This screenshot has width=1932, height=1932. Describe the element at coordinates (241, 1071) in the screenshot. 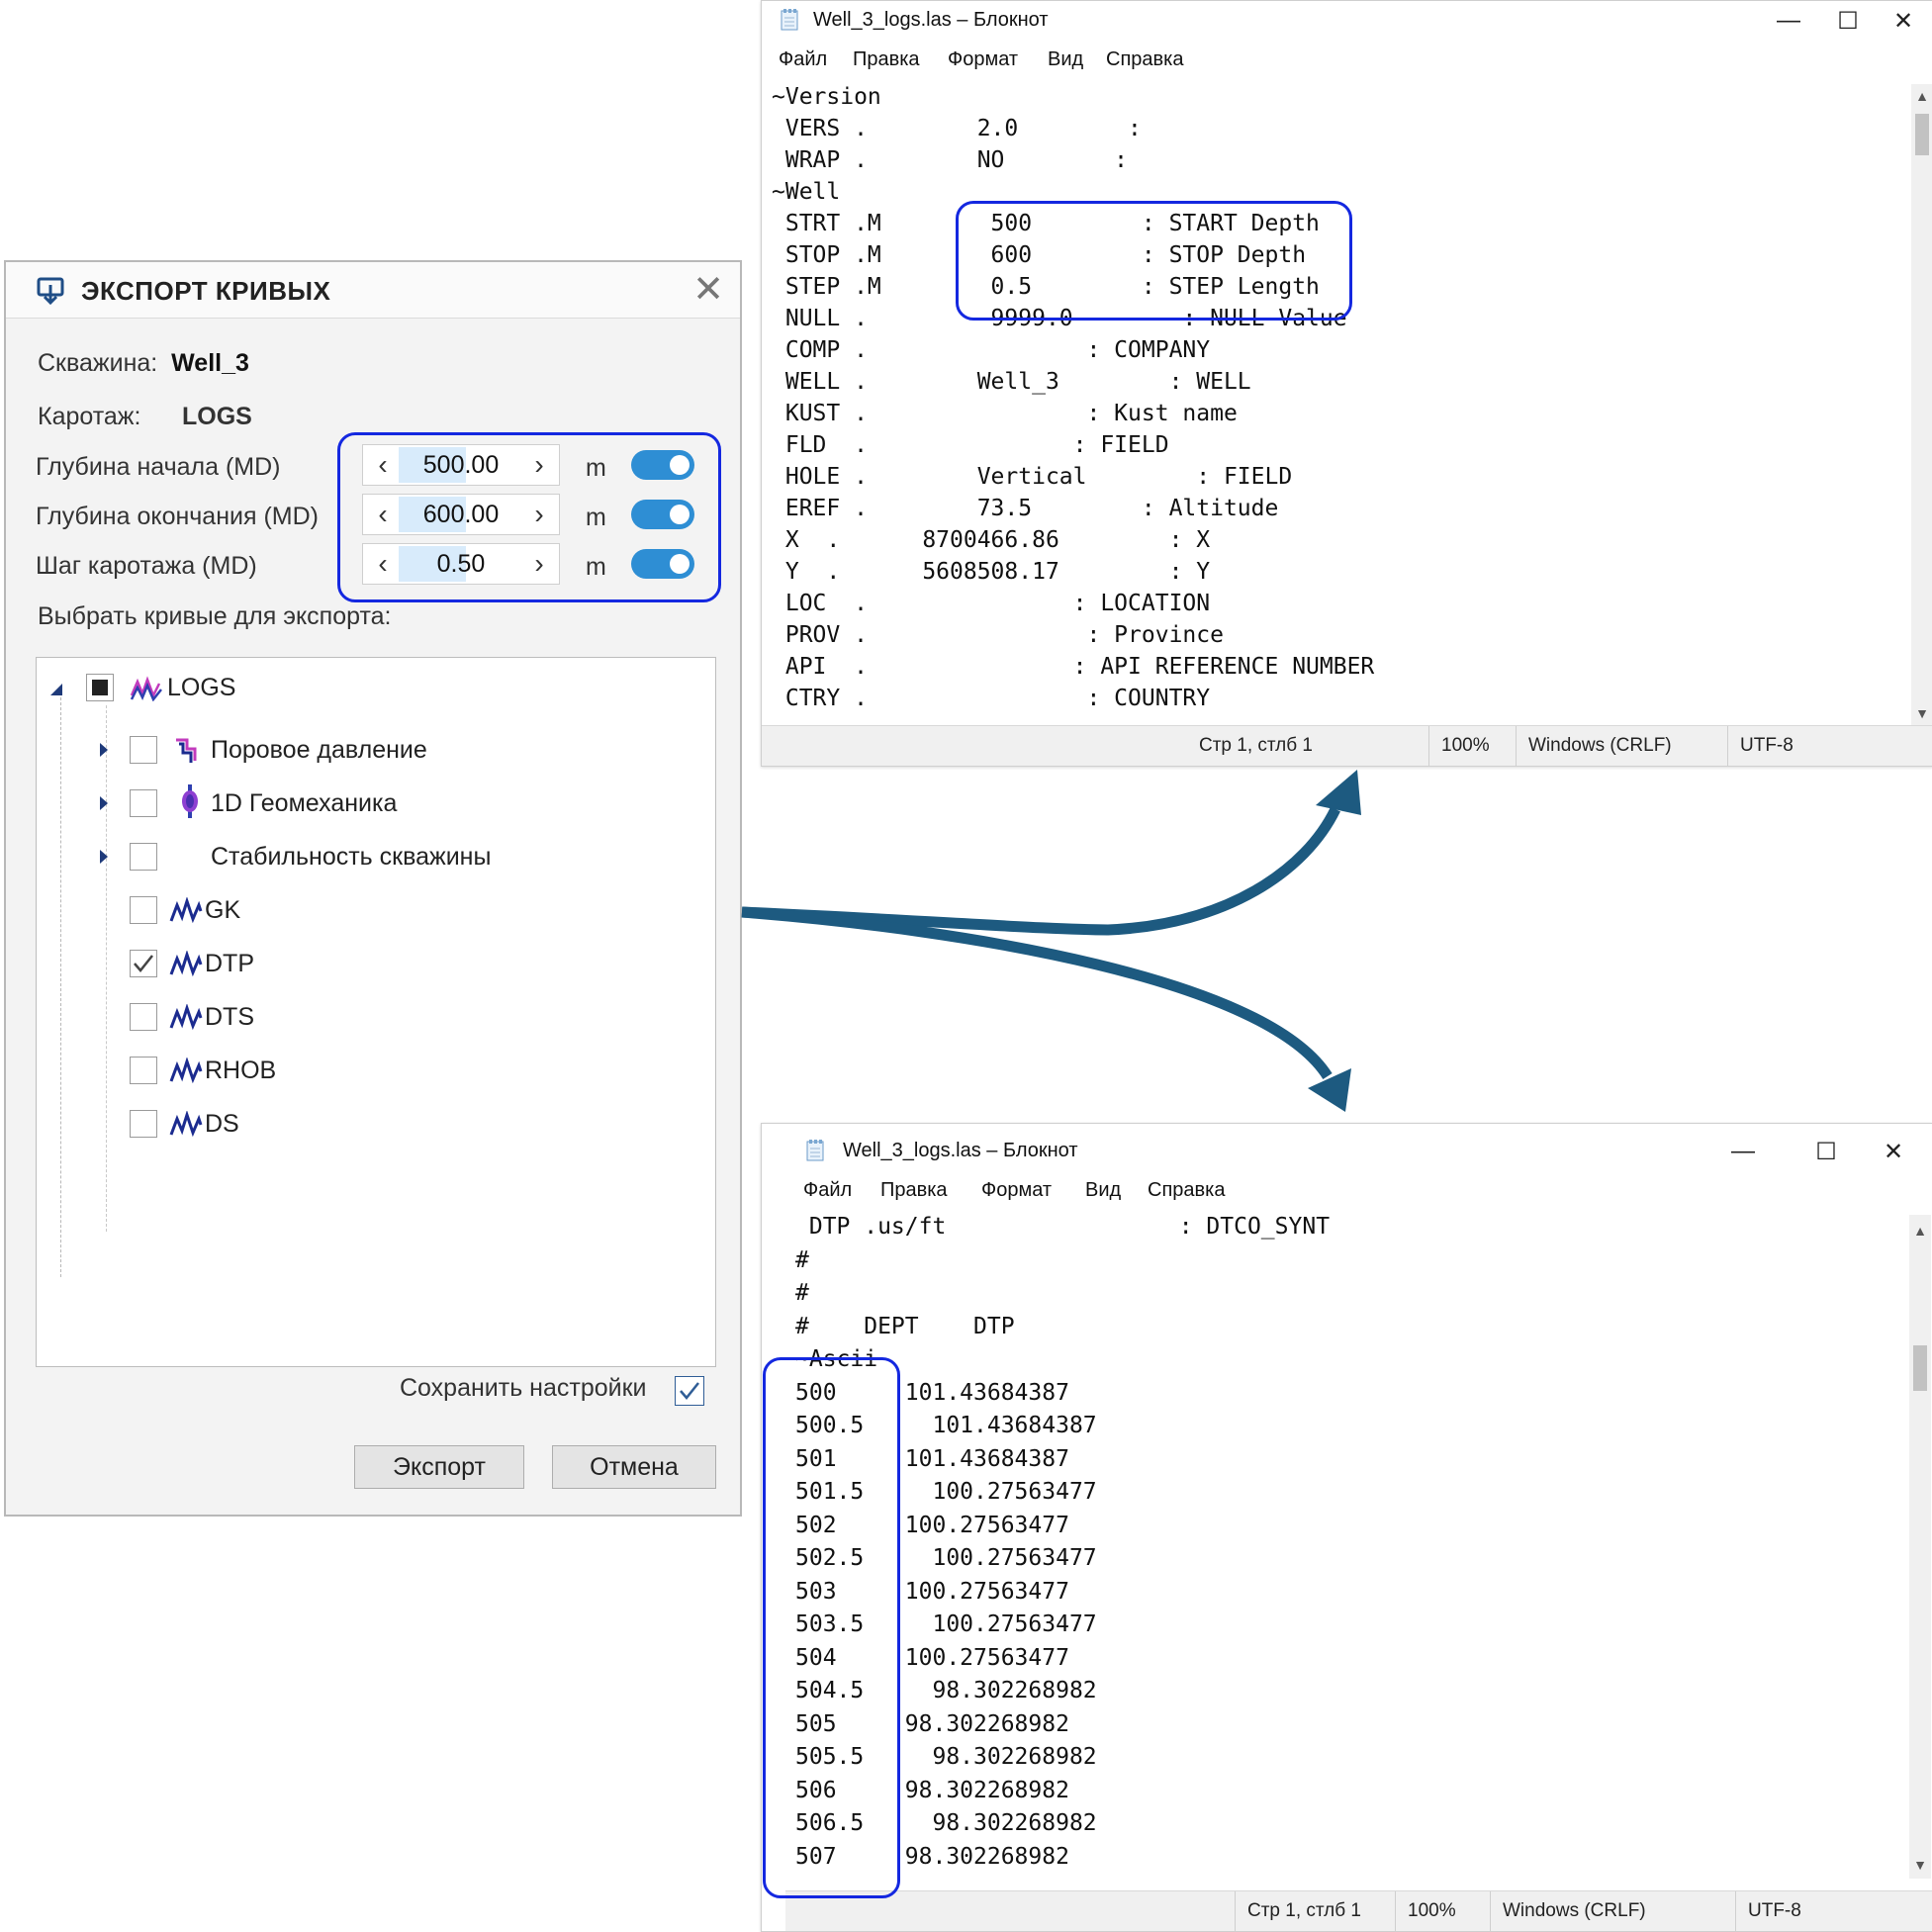

I see `curve-label: RHOB` at that location.